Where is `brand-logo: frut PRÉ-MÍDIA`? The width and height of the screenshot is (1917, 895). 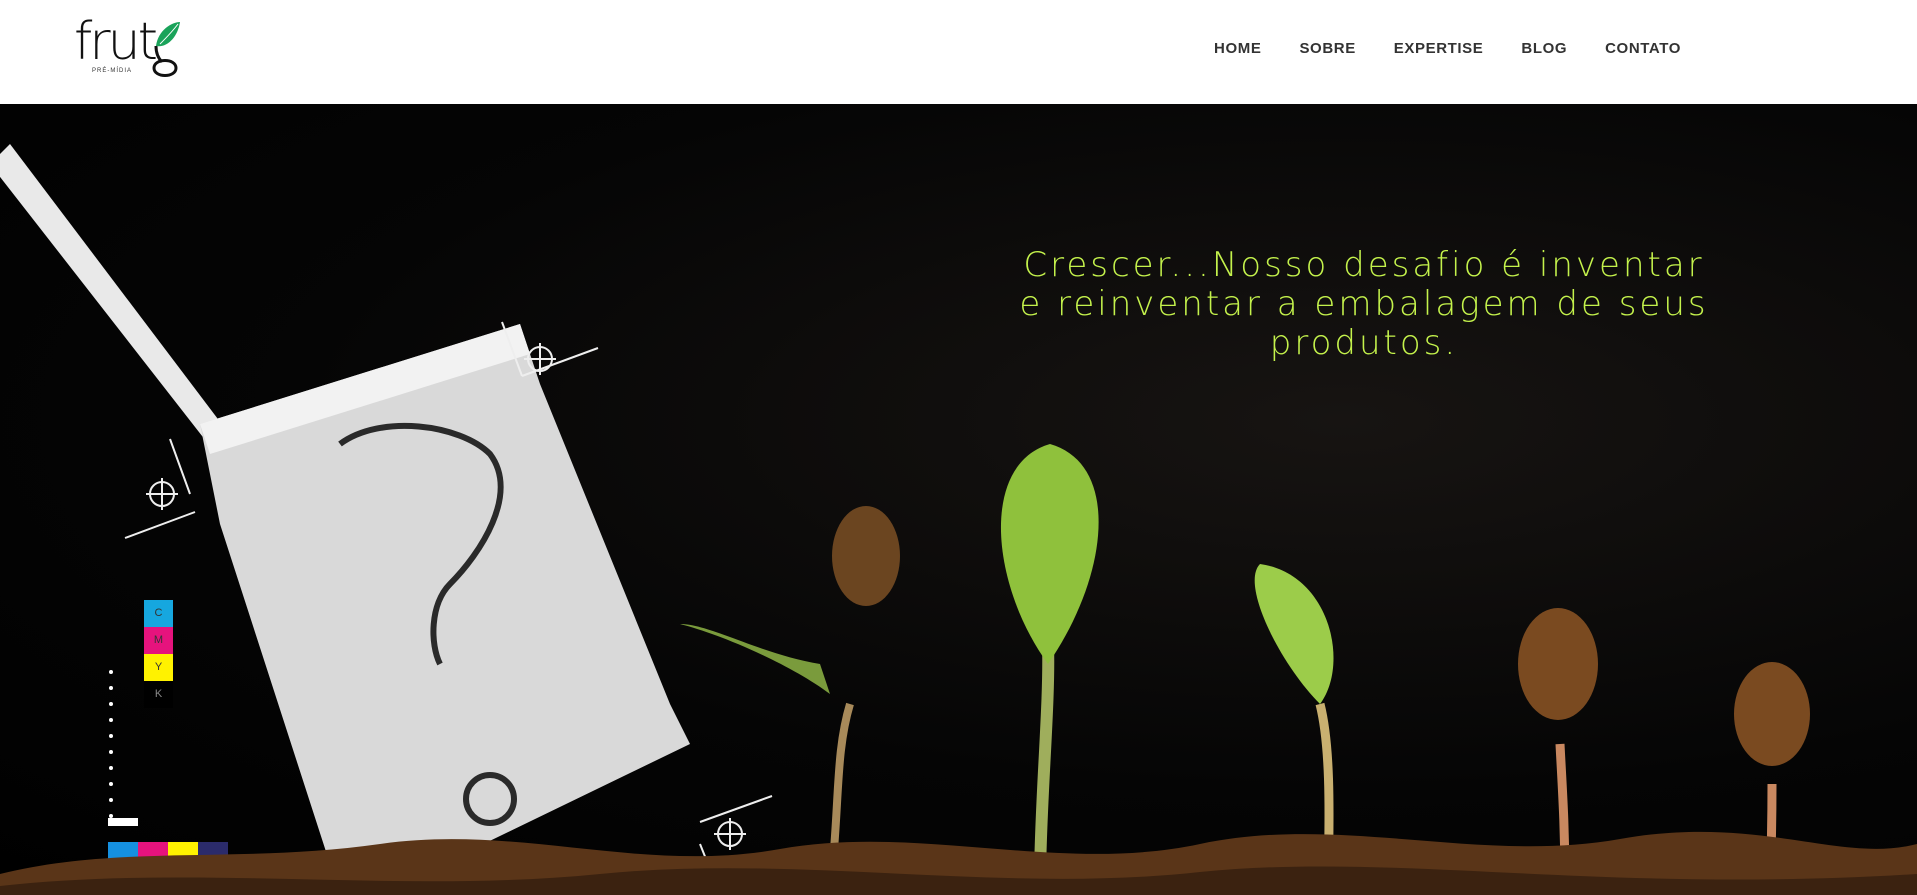 brand-logo: frut PRÉ-MÍDIA is located at coordinates (129, 49).